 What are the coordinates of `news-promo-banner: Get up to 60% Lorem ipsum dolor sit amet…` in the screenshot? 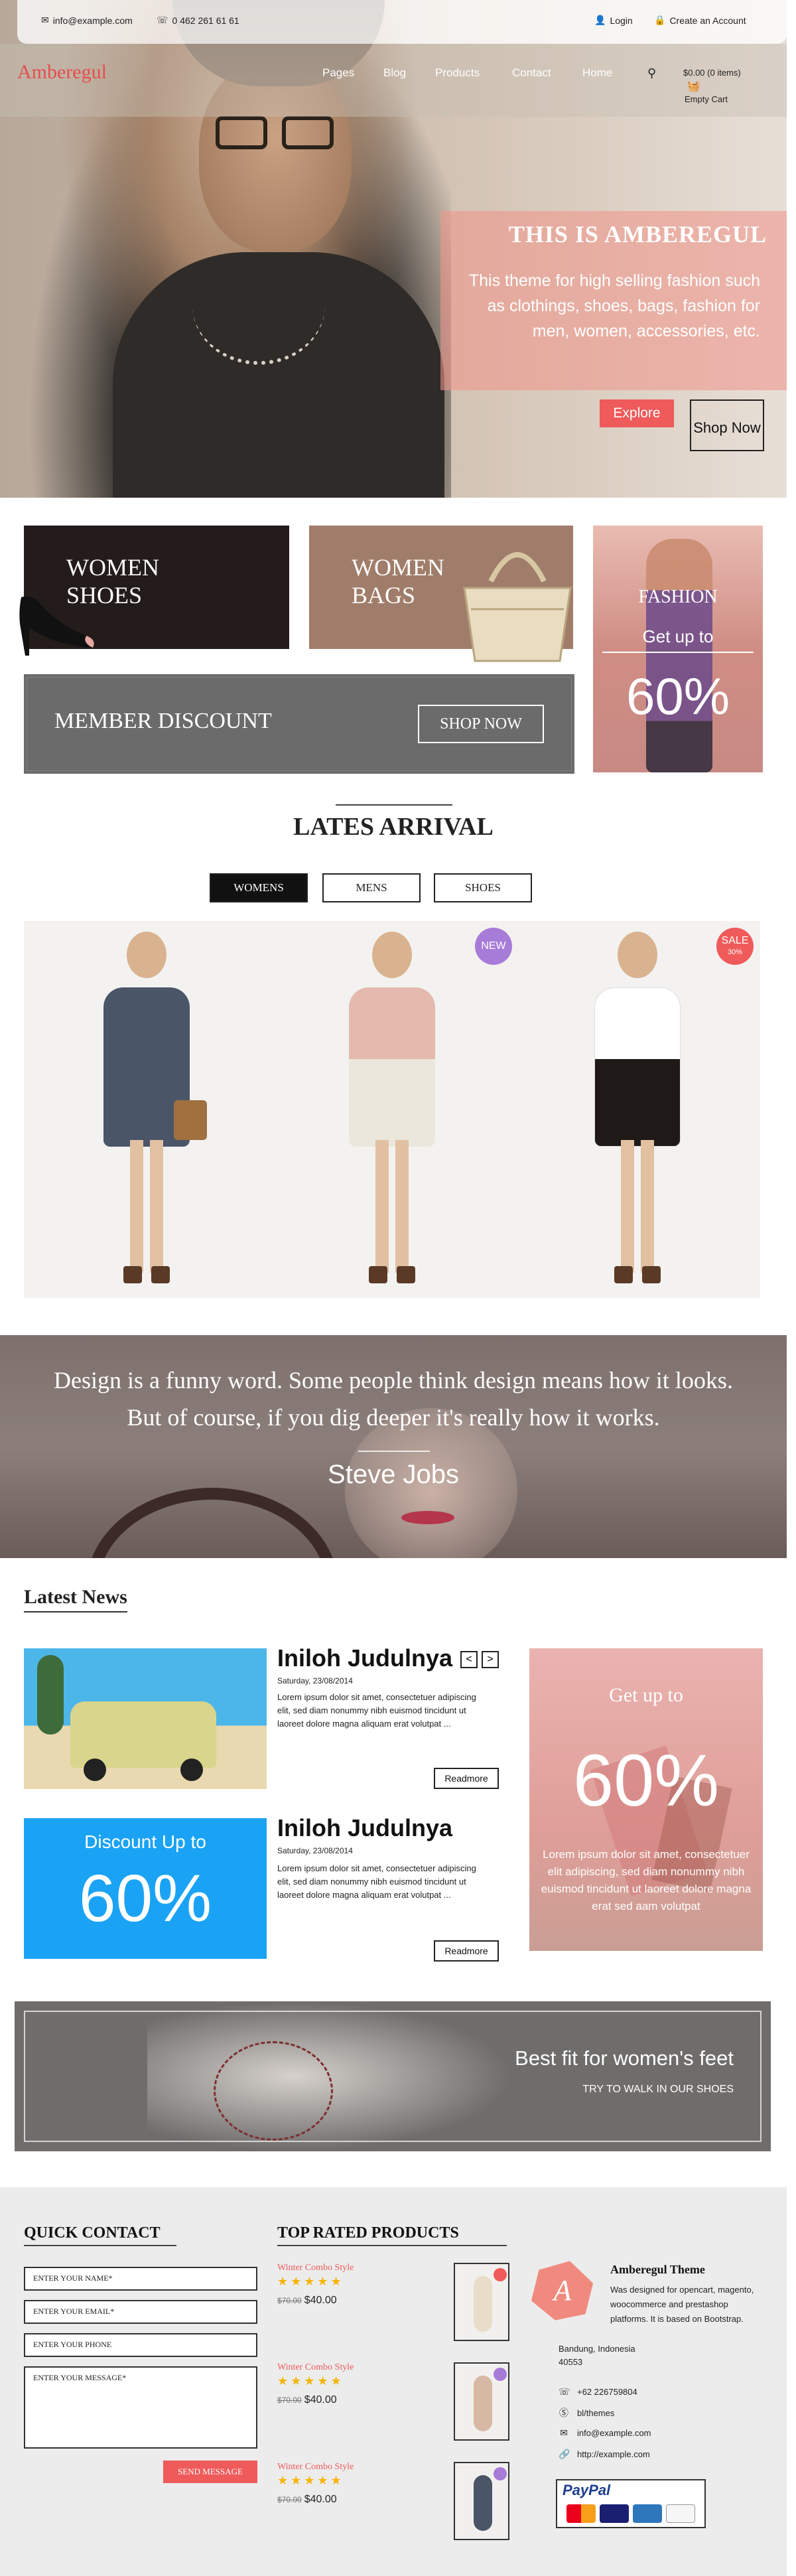 It's located at (646, 1799).